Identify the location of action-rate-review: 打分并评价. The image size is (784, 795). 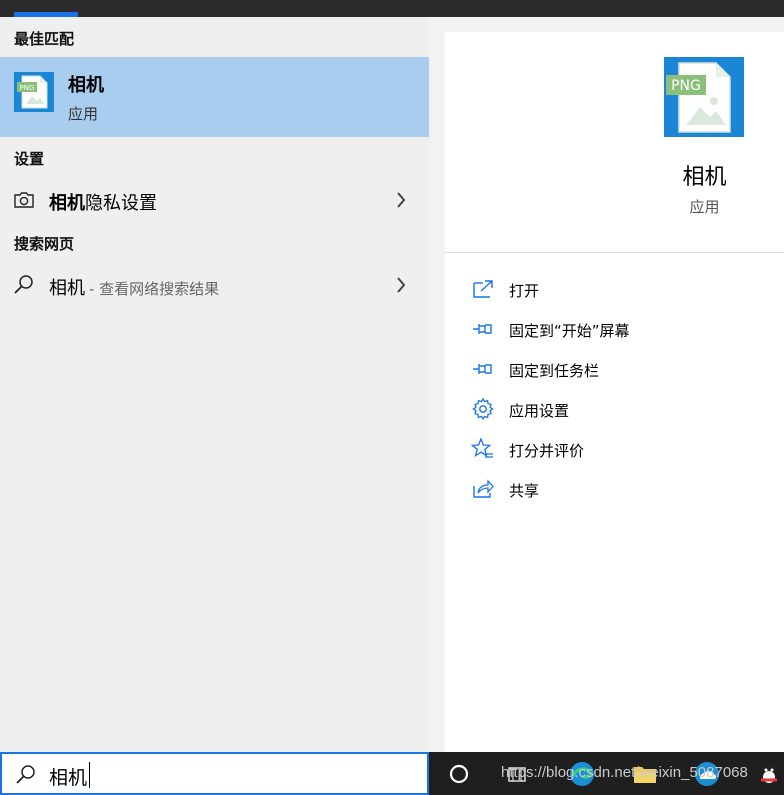
(620, 450).